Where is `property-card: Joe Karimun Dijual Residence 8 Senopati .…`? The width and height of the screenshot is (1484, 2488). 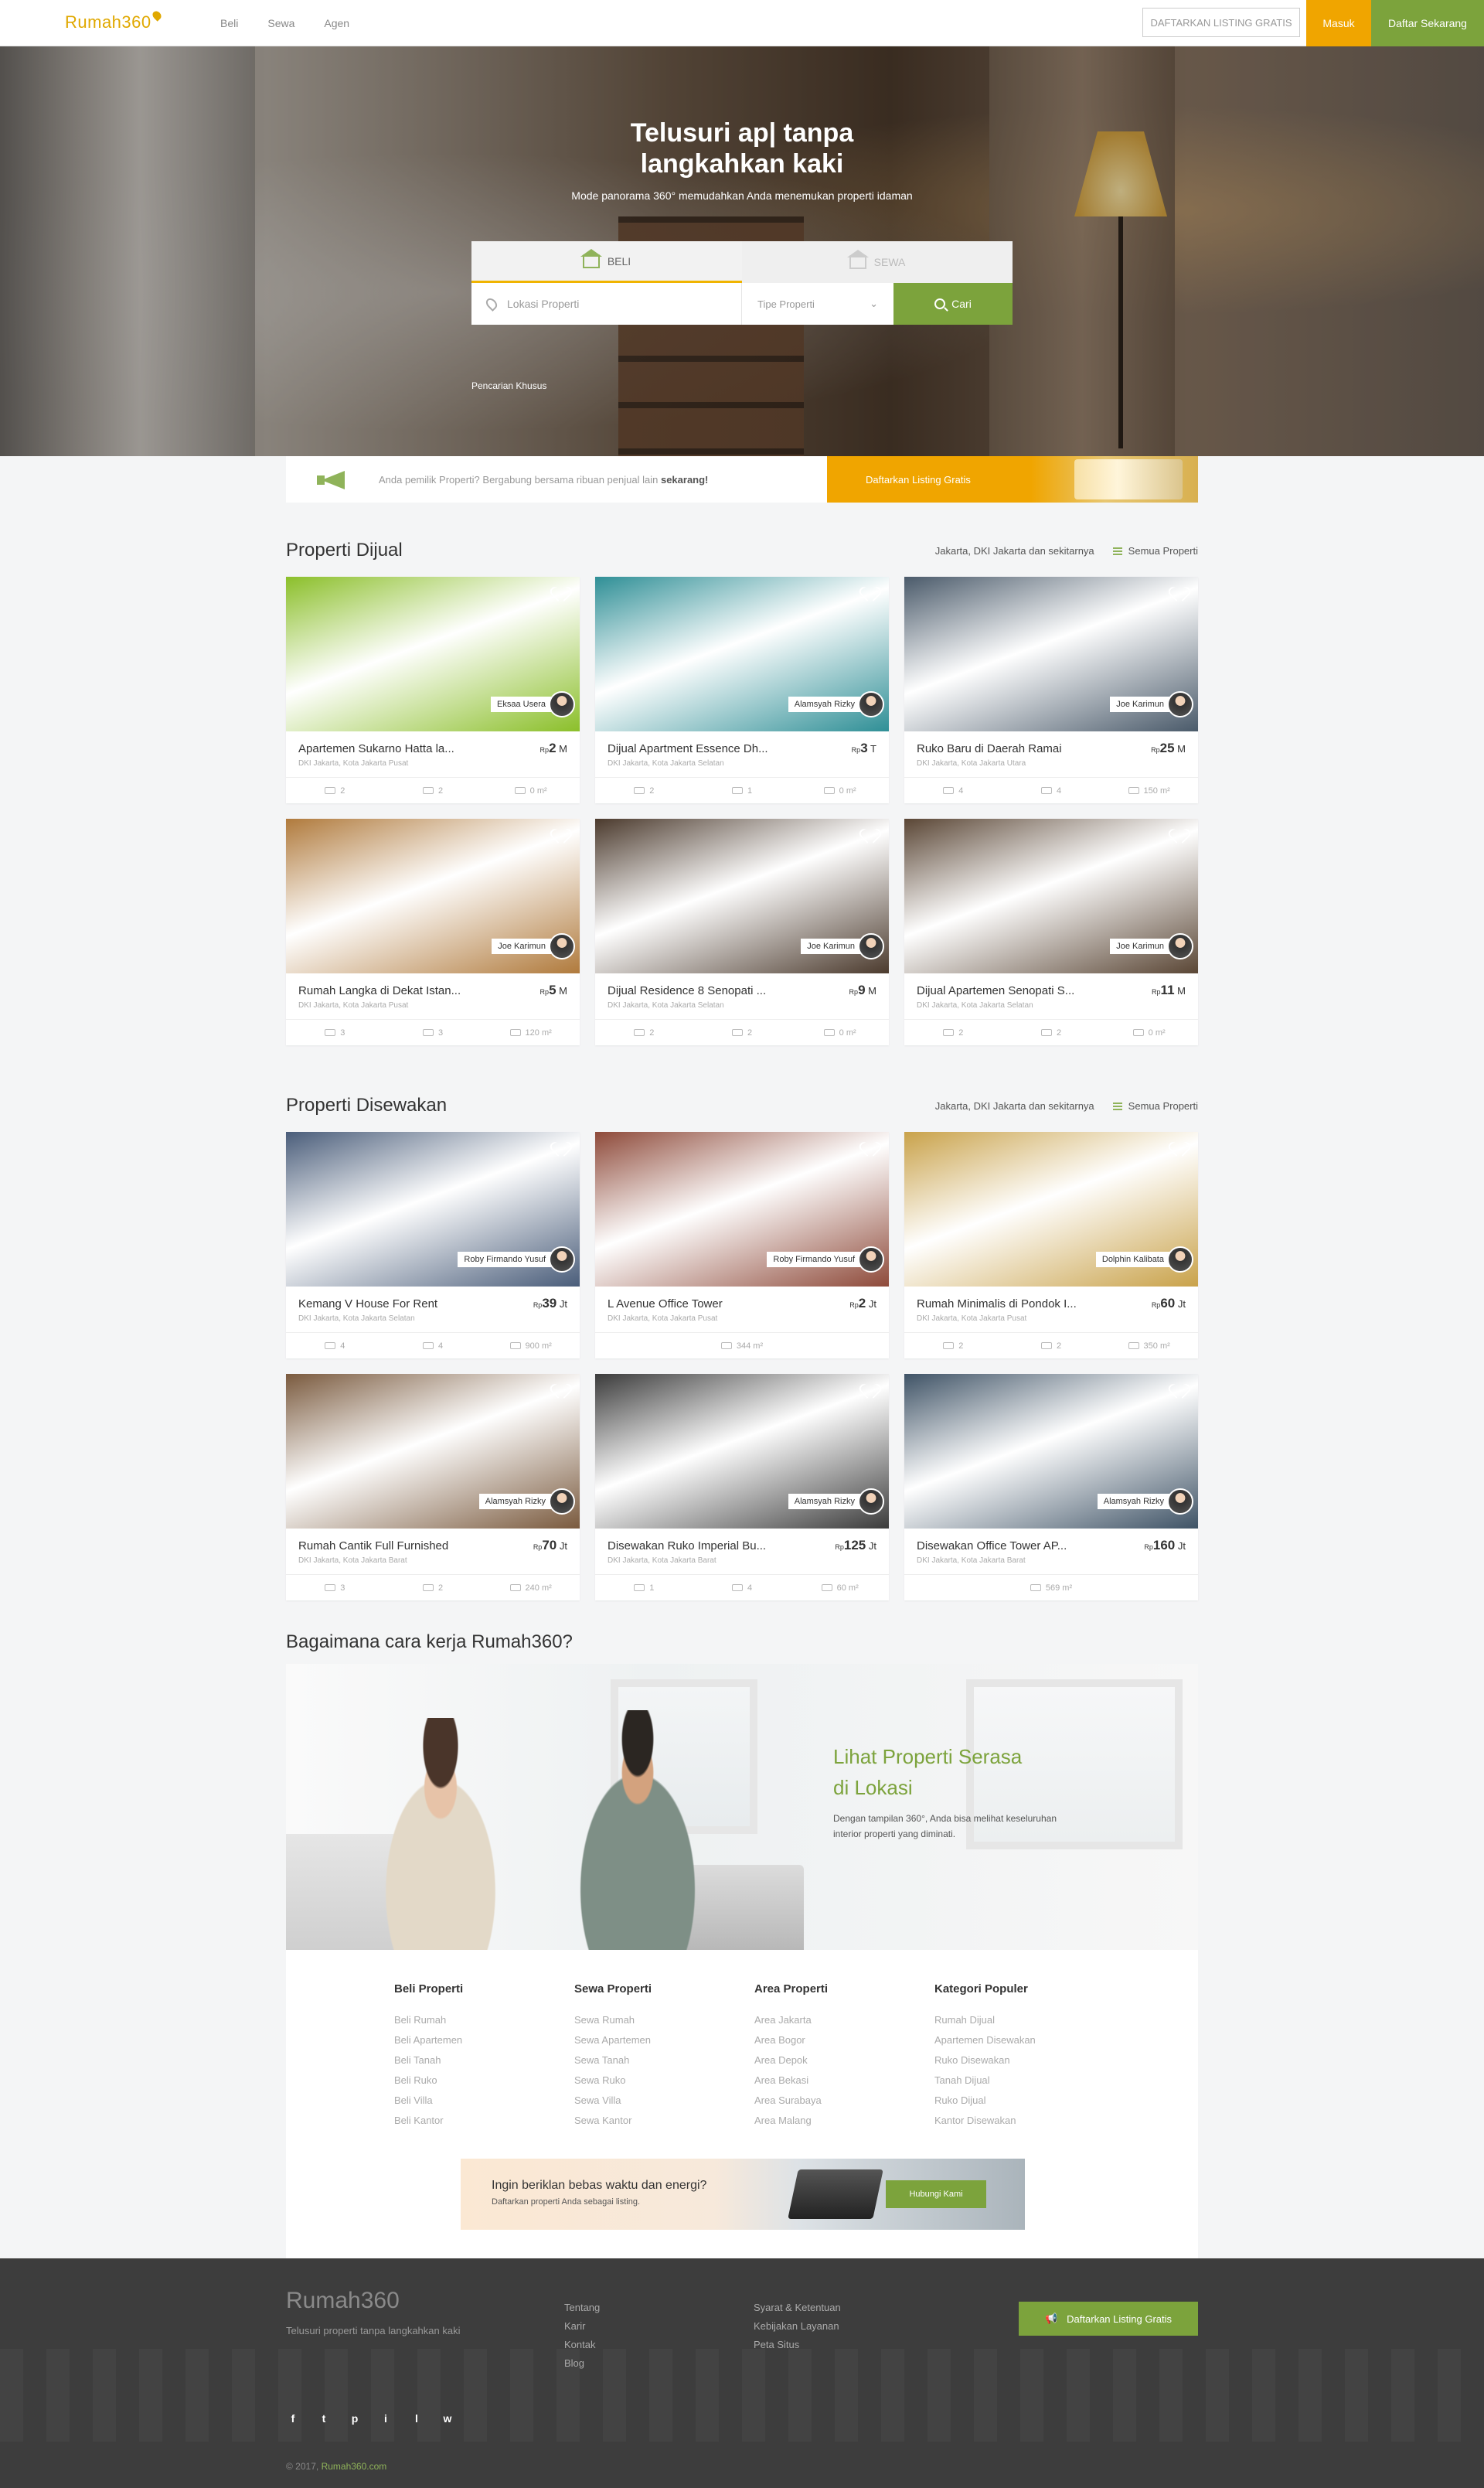
property-card: Joe Karimun Dijual Residence 8 Senopati .… is located at coordinates (742, 932).